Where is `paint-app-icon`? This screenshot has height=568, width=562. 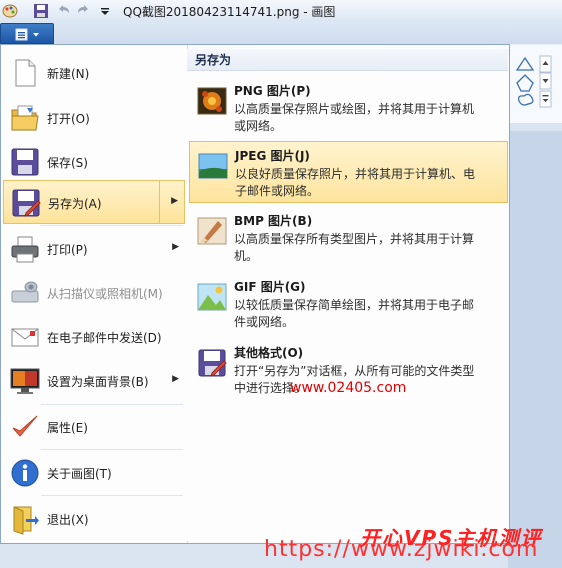 paint-app-icon is located at coordinates (10, 11).